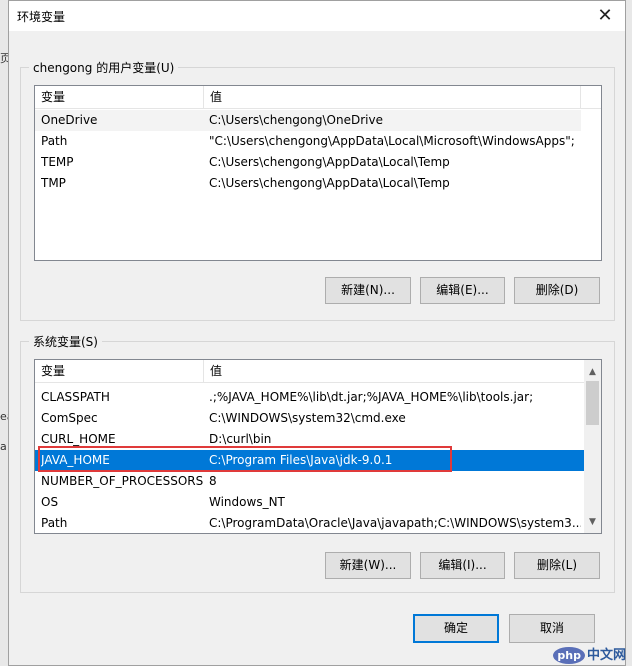 This screenshot has height=666, width=632. I want to click on user-variables-label: chengong 的用户变量(U), so click(104, 67).